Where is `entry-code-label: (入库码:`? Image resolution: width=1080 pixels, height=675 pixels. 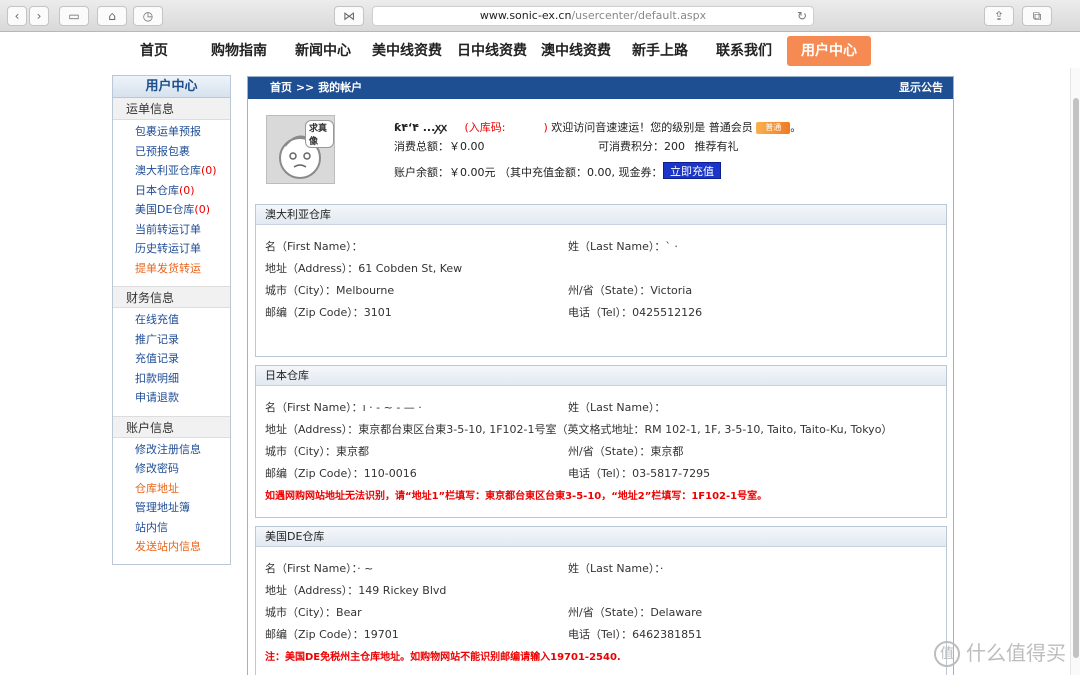
entry-code-label: (入库码: is located at coordinates (485, 127).